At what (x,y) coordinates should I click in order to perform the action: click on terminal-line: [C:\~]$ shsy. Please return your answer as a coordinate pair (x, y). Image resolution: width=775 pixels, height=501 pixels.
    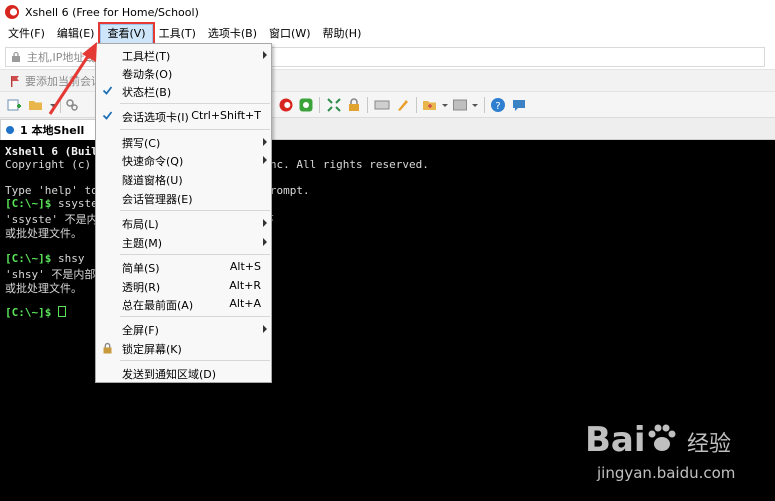
    Looking at the image, I should click on (45, 258).